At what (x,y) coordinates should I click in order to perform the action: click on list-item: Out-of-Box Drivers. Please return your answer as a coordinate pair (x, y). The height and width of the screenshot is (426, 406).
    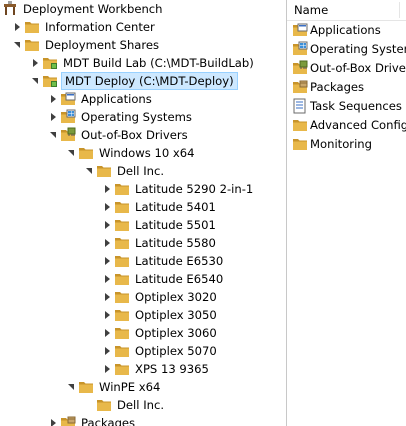
    Looking at the image, I should click on (349, 68).